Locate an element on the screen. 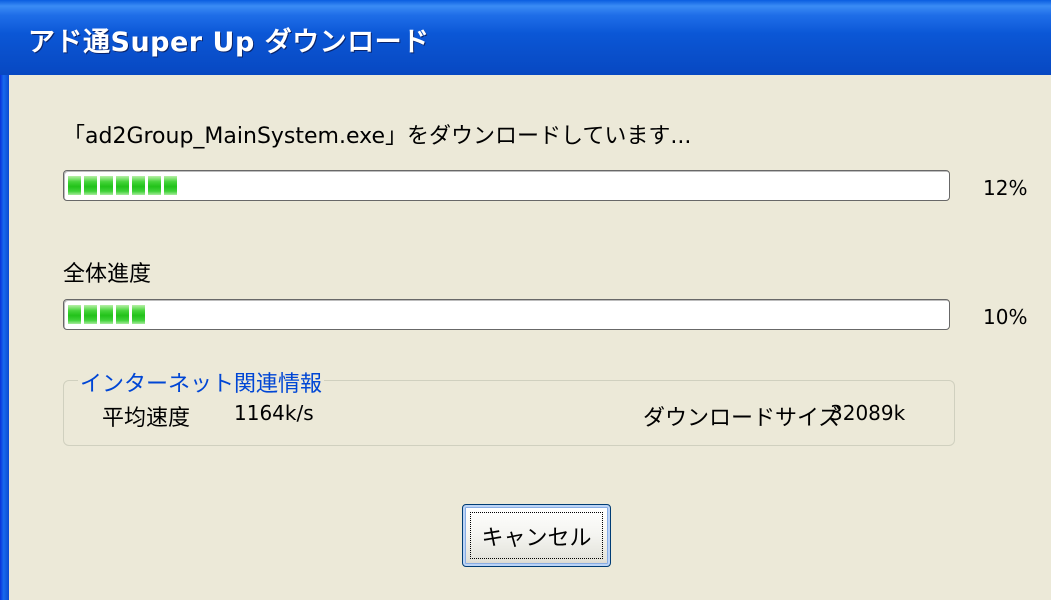  file-progress-fill is located at coordinates (122, 185).